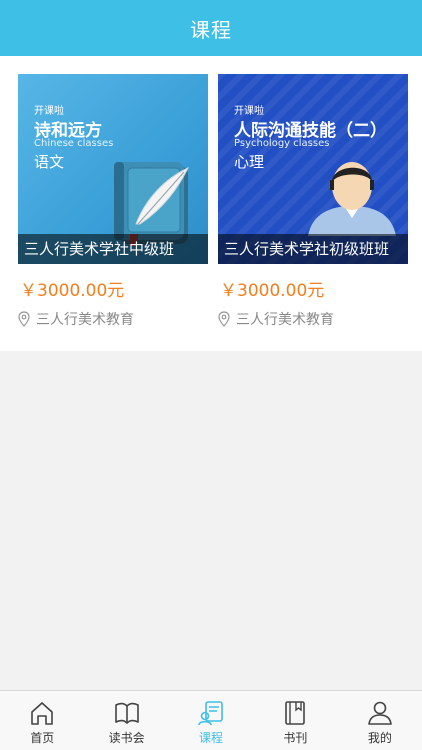 The width and height of the screenshot is (422, 750). I want to click on cover-subject: 语文, so click(49, 162).